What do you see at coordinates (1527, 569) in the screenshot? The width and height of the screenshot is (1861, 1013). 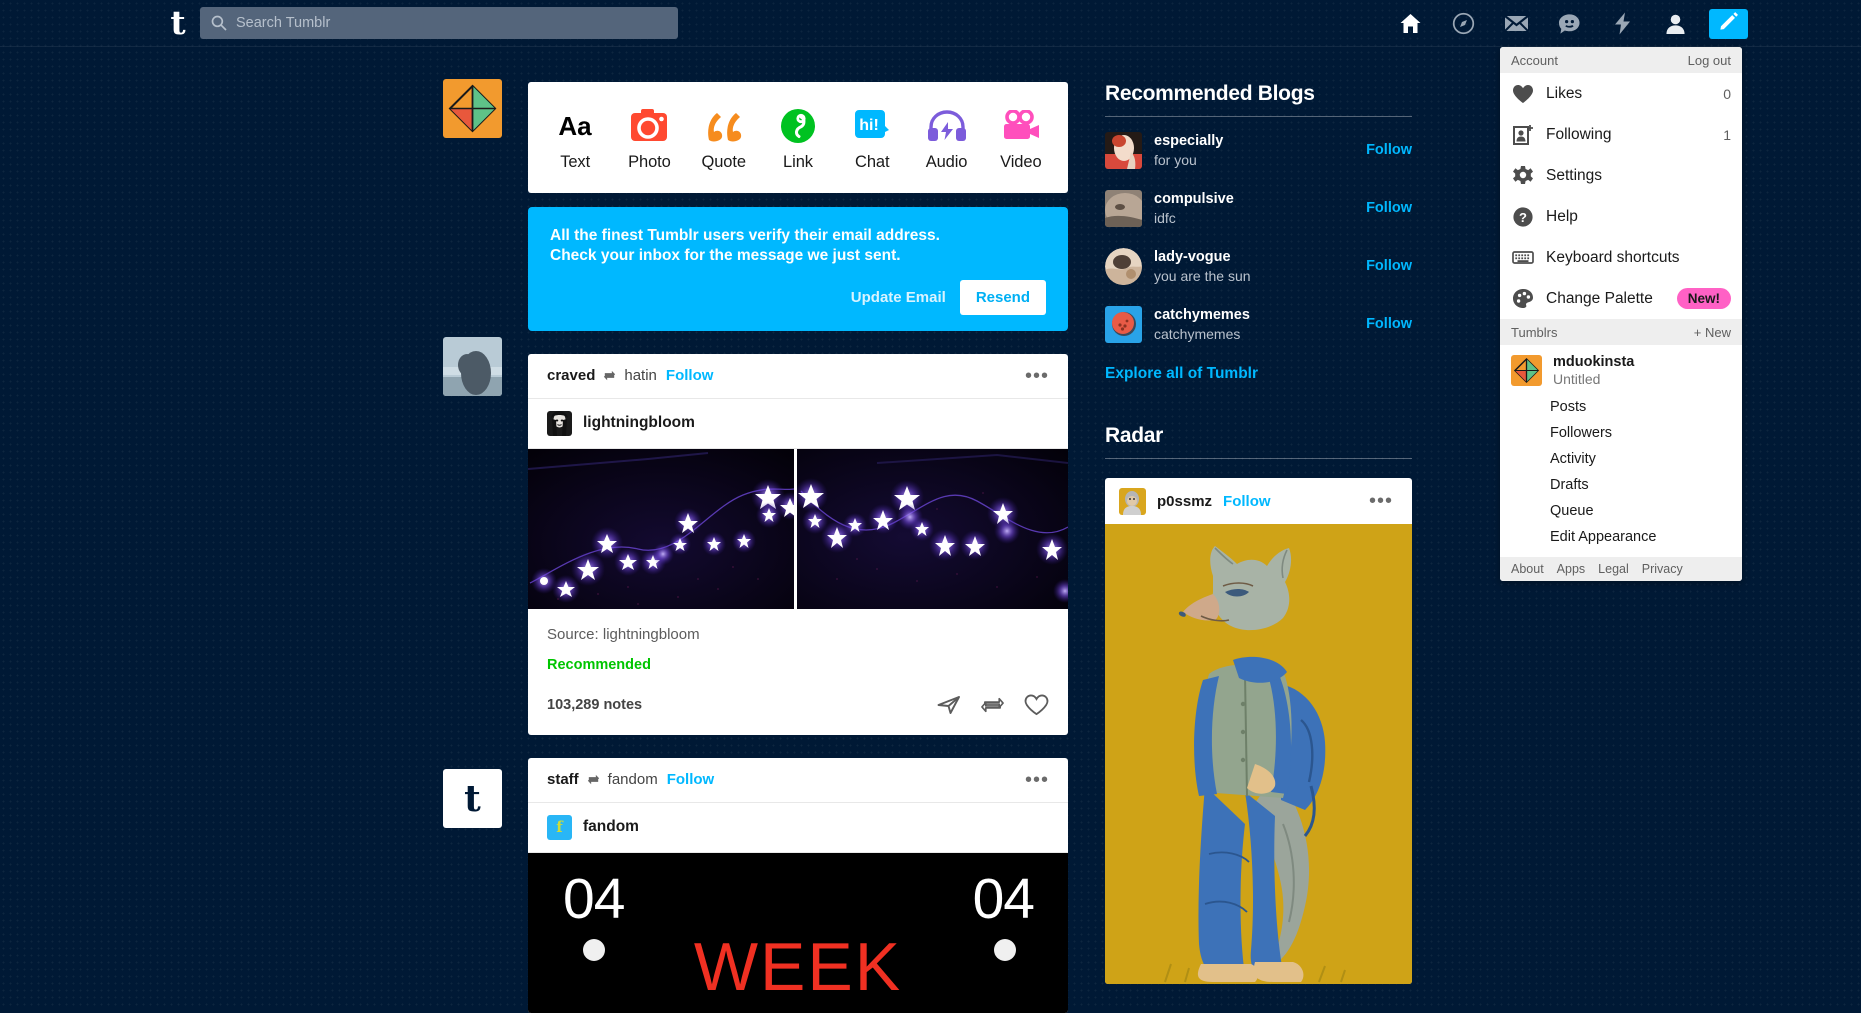 I see `footer-link-about: About` at bounding box center [1527, 569].